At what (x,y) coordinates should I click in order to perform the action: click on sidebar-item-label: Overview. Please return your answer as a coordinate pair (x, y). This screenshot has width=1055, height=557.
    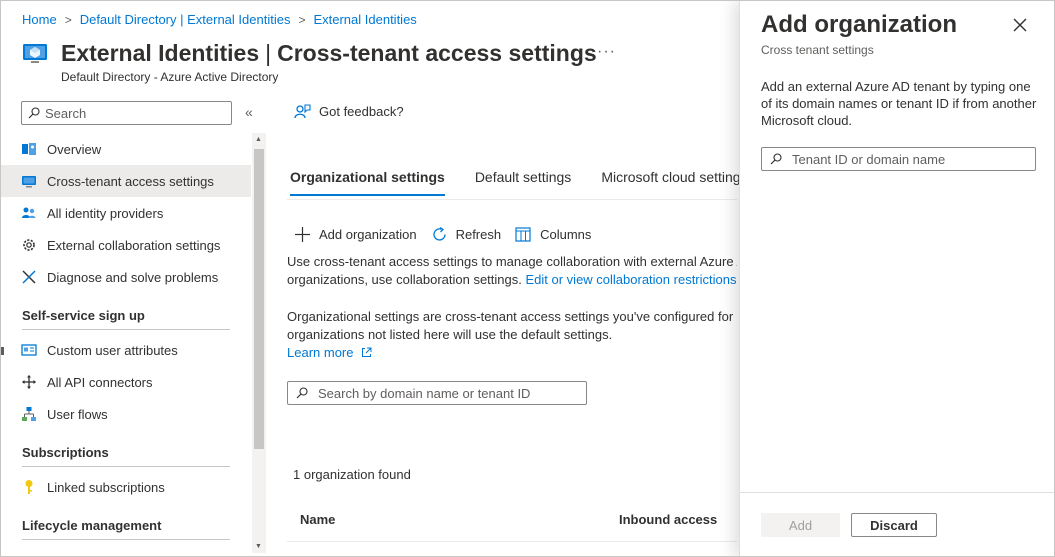
    Looking at the image, I should click on (74, 149).